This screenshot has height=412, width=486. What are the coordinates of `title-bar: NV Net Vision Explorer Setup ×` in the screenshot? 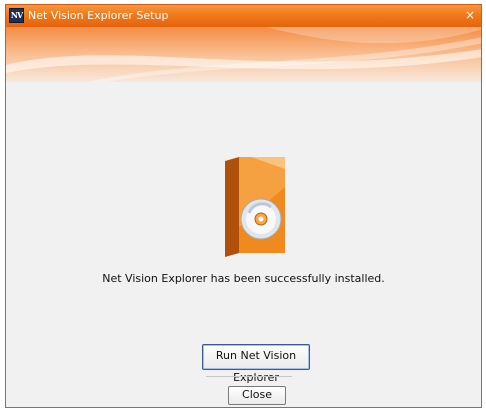 It's located at (243, 16).